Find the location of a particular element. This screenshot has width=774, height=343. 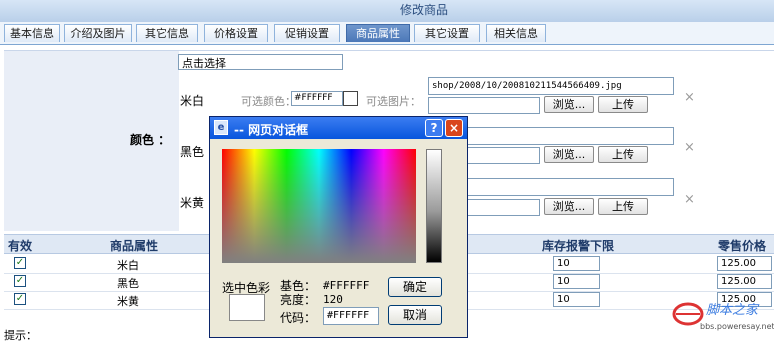

optional-image-label: 可选图片： is located at coordinates (393, 101).